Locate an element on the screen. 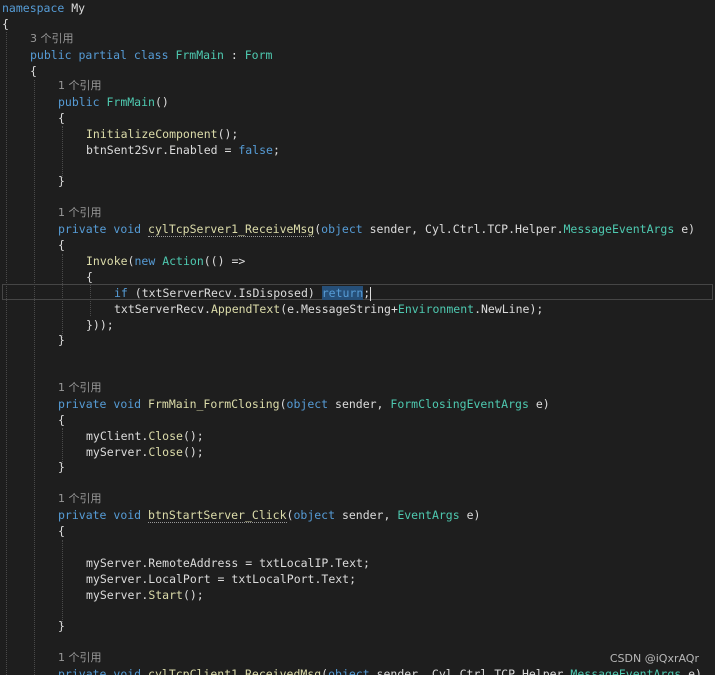 This screenshot has width=715, height=675. code-line: myClient.Close(); is located at coordinates (357, 436).